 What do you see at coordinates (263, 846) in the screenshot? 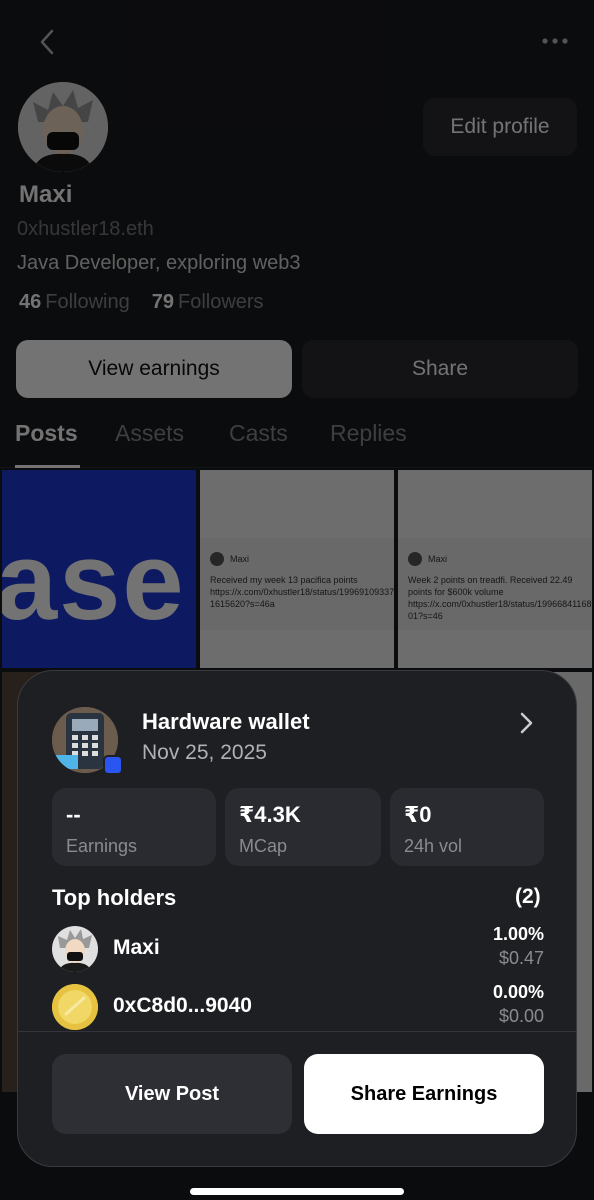
I see `stat-label: MCap` at bounding box center [263, 846].